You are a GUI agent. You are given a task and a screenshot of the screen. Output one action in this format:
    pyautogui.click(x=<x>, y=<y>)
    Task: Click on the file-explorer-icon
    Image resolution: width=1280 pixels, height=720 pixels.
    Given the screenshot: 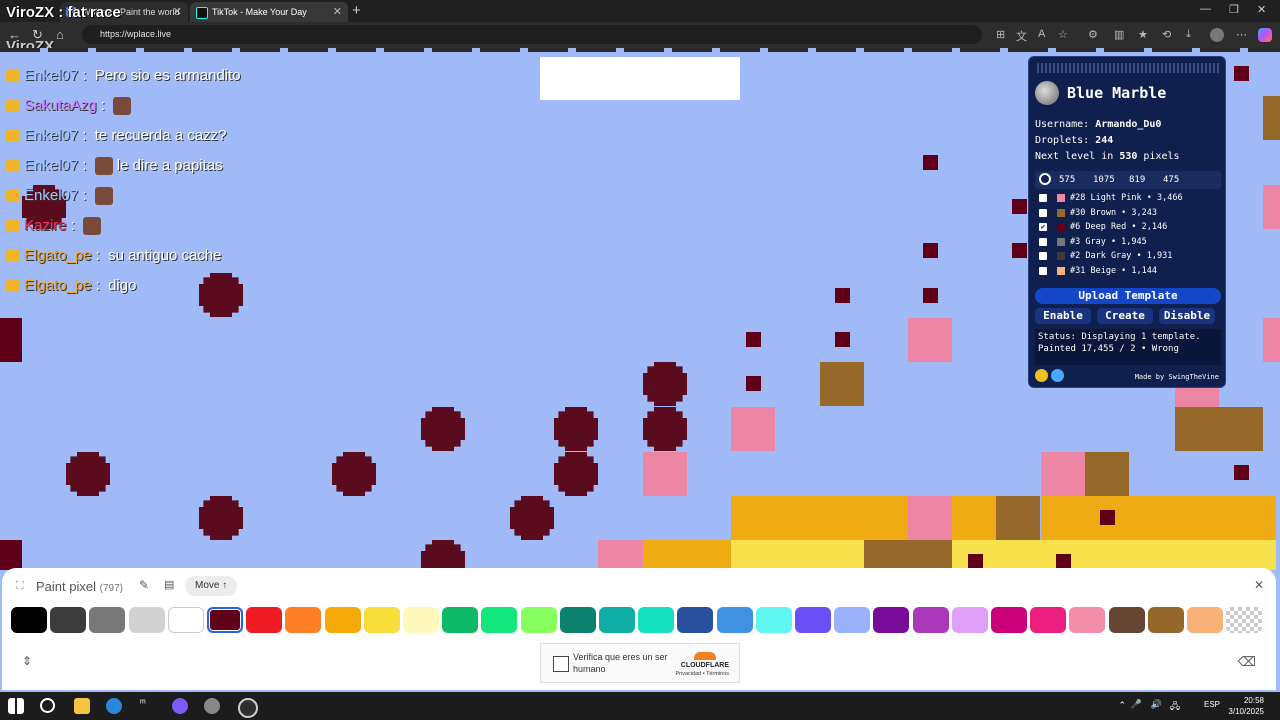 What is the action you would take?
    pyautogui.click(x=82, y=706)
    